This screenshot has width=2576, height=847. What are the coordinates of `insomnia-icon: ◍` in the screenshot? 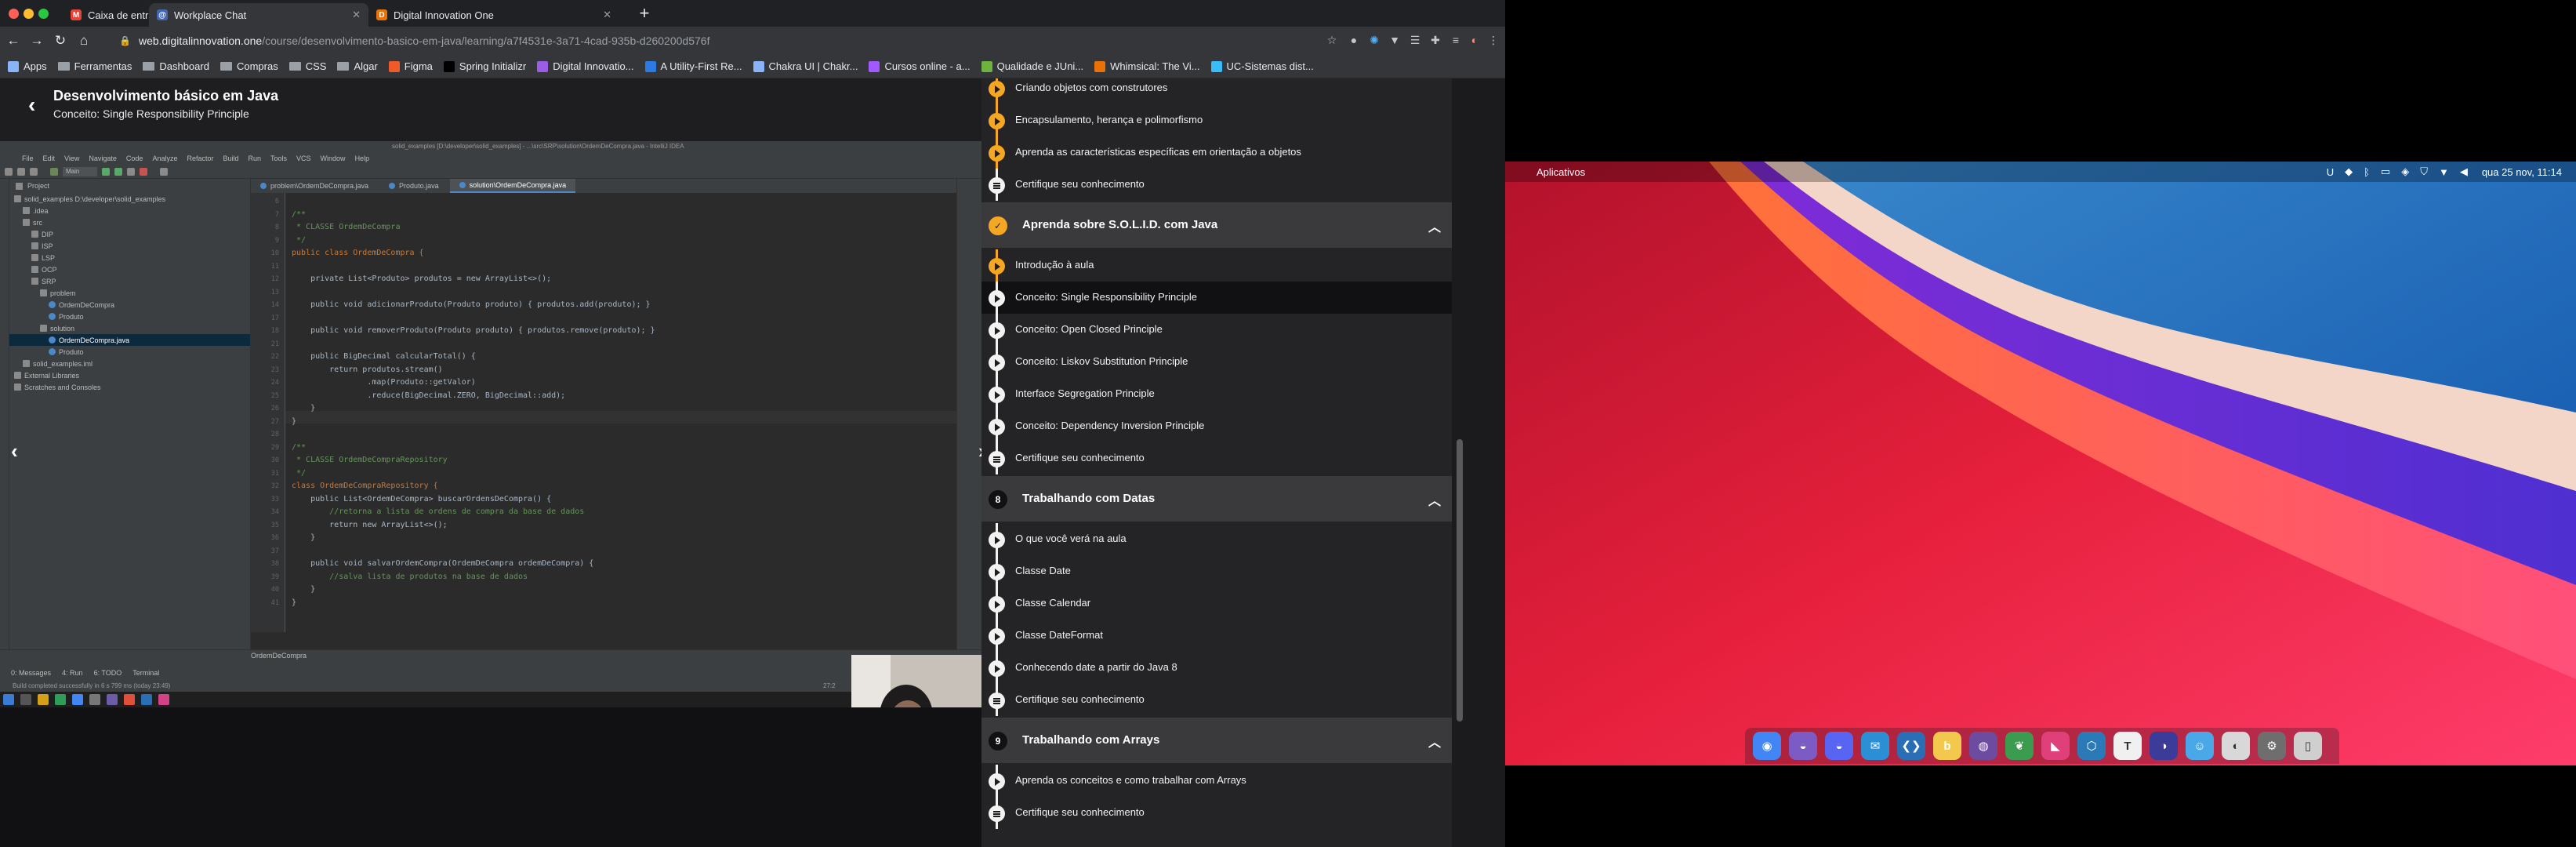 It's located at (1983, 746).